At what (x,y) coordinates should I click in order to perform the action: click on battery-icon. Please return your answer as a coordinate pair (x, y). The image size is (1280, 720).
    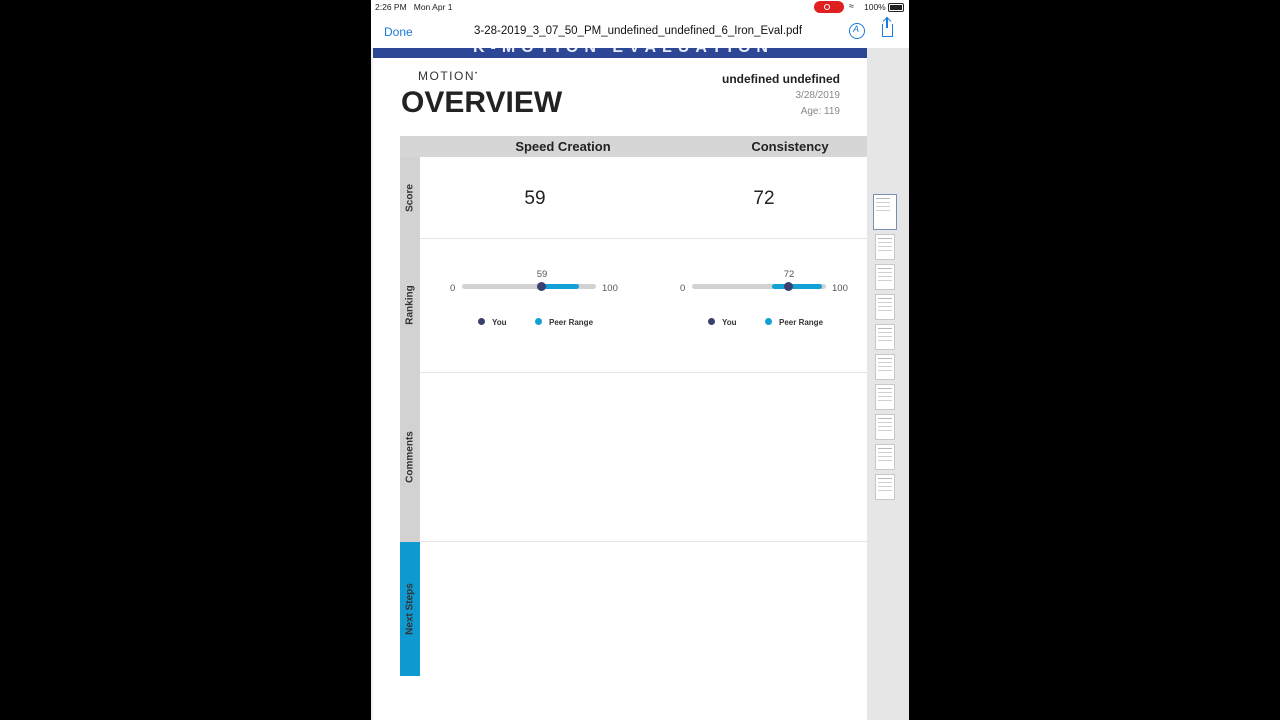
    Looking at the image, I should click on (896, 7).